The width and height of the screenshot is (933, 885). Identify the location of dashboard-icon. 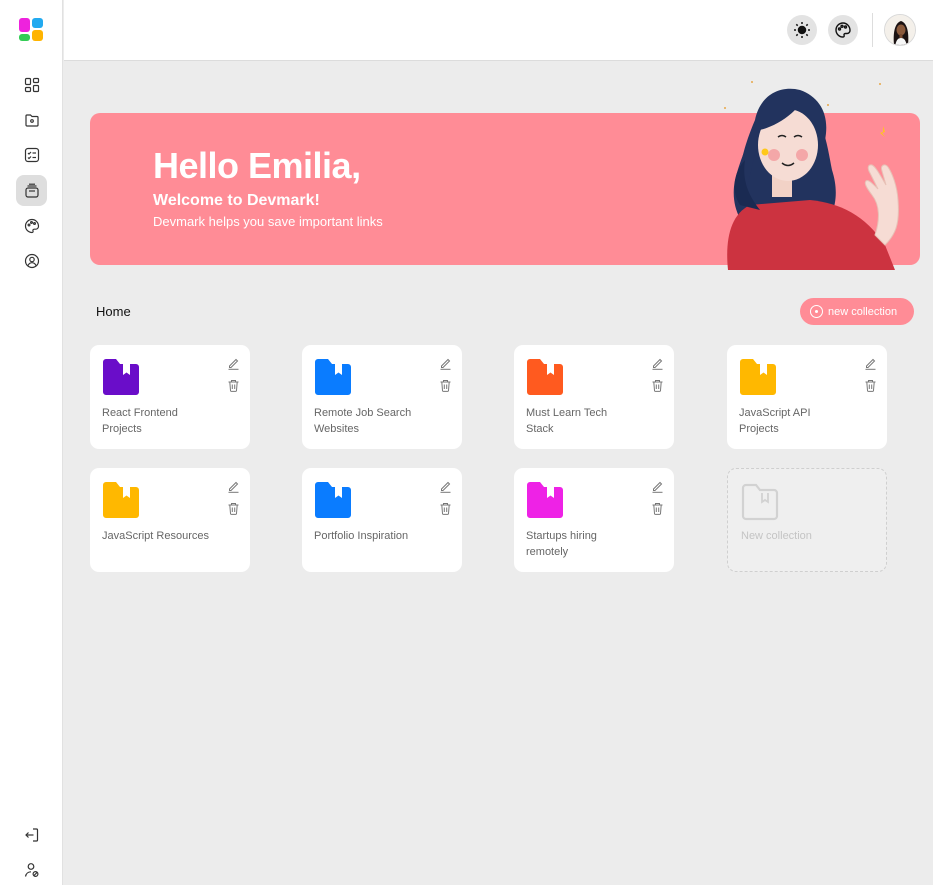
(31, 84).